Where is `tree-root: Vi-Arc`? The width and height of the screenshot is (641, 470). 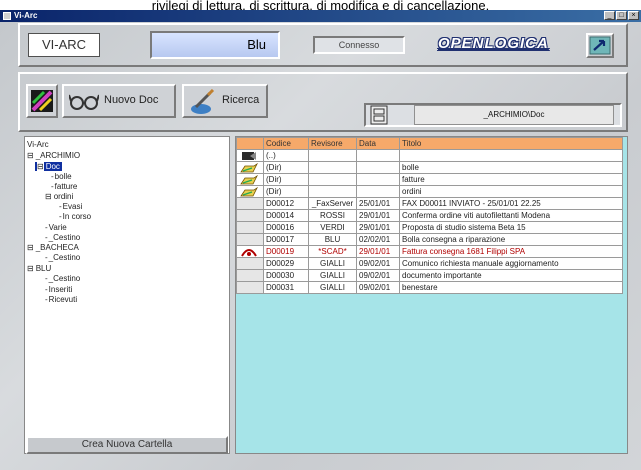 tree-root: Vi-Arc is located at coordinates (38, 144).